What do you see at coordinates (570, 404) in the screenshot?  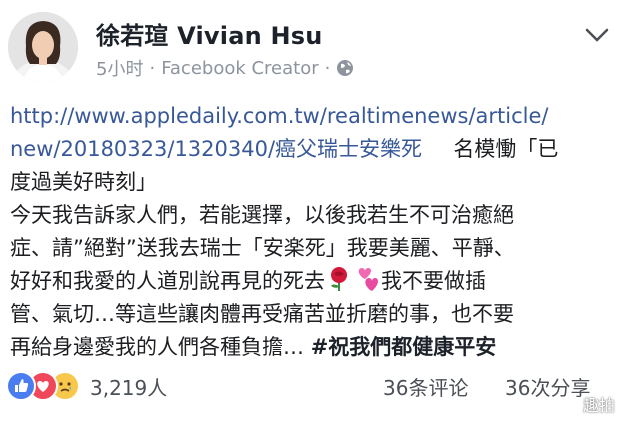 I see `watermark-logo-icon` at bounding box center [570, 404].